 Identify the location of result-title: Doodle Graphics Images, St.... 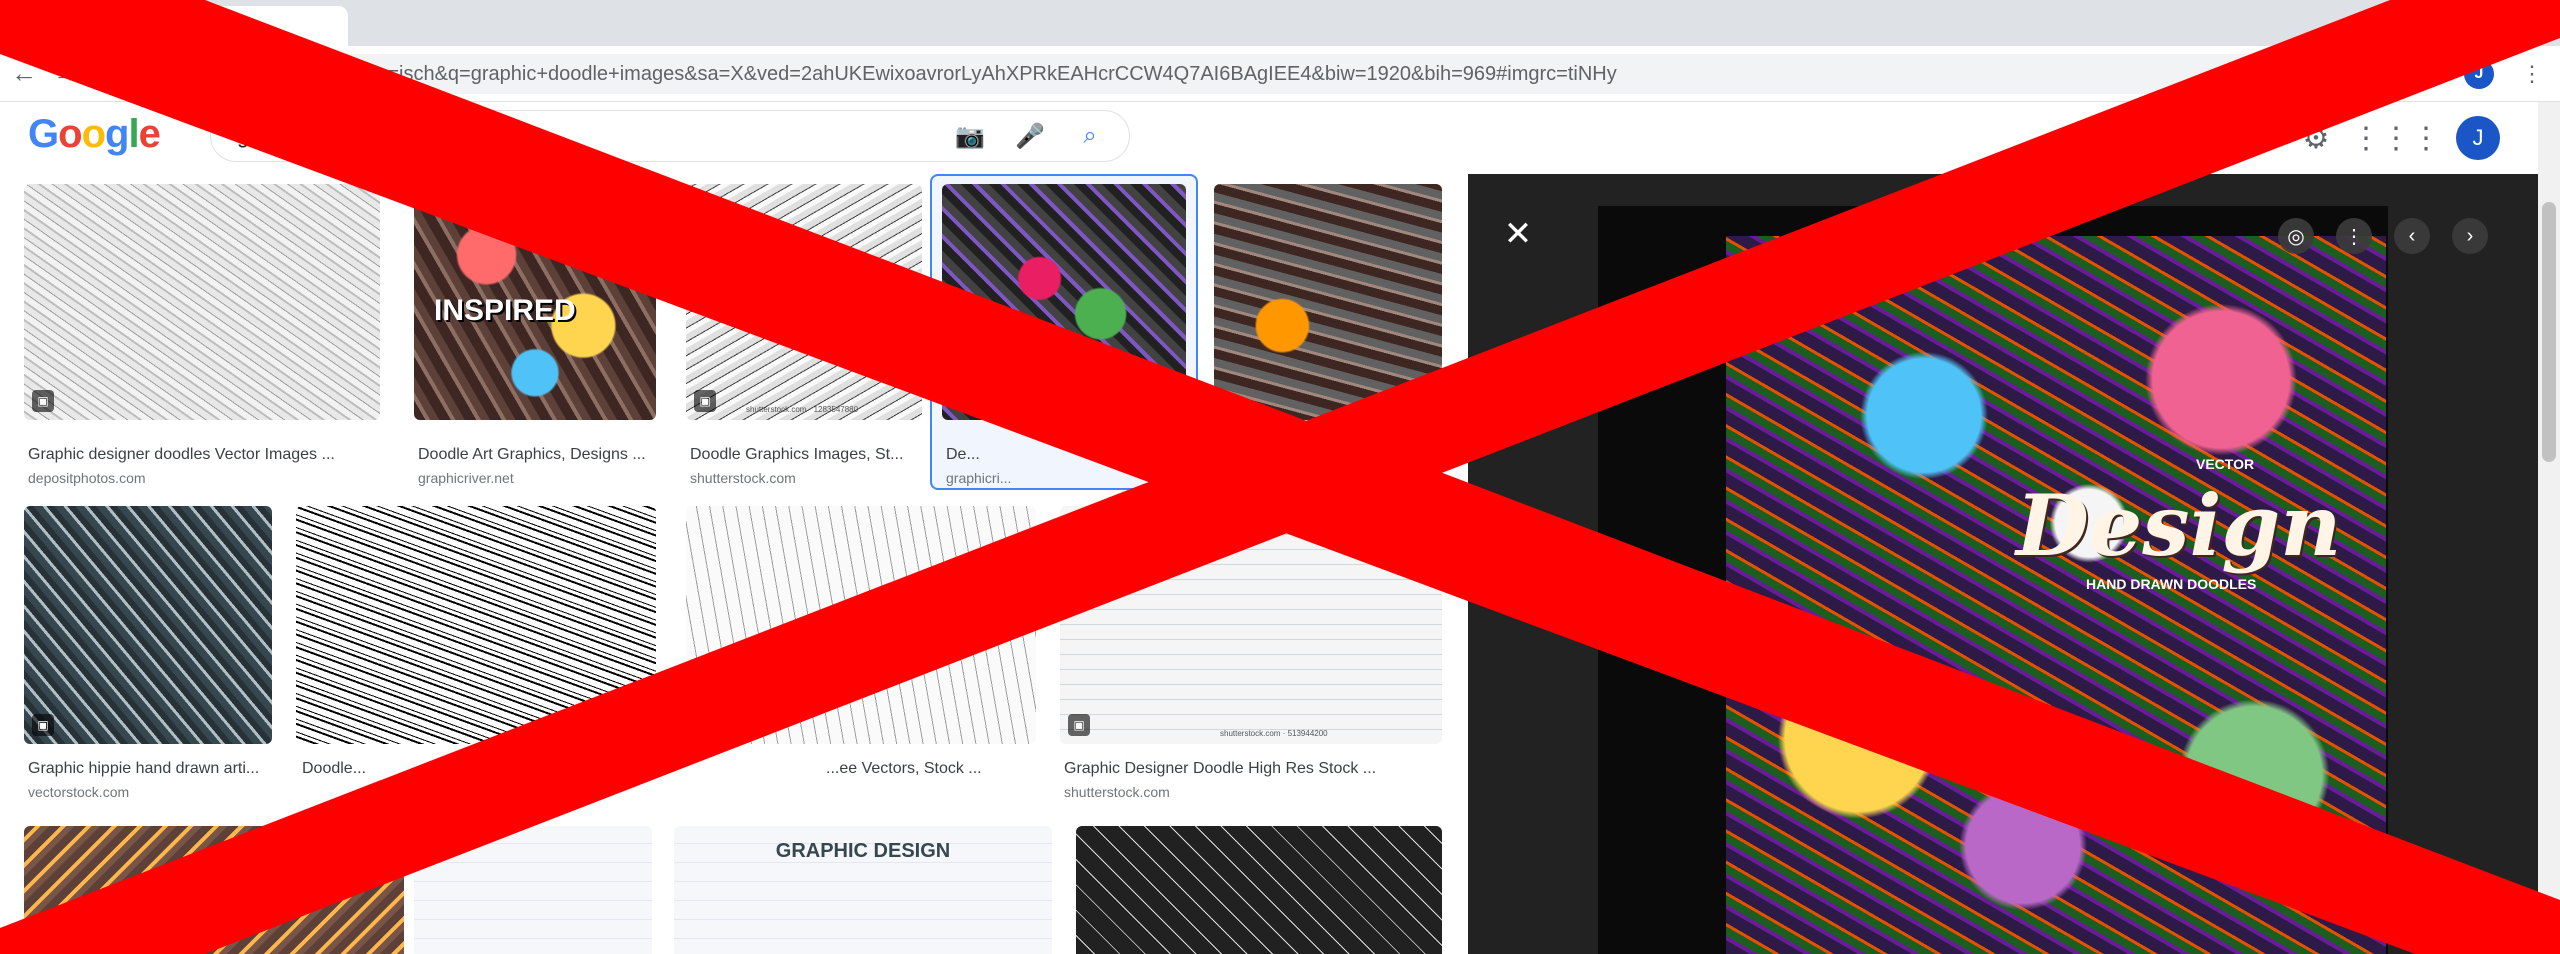
(808, 455).